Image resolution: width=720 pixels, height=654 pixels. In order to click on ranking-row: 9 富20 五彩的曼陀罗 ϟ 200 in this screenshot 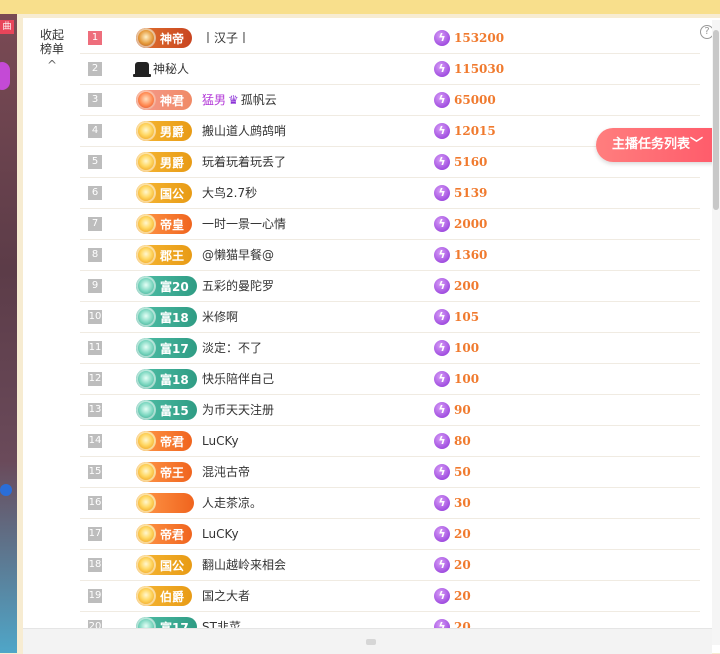, I will do `click(390, 286)`.